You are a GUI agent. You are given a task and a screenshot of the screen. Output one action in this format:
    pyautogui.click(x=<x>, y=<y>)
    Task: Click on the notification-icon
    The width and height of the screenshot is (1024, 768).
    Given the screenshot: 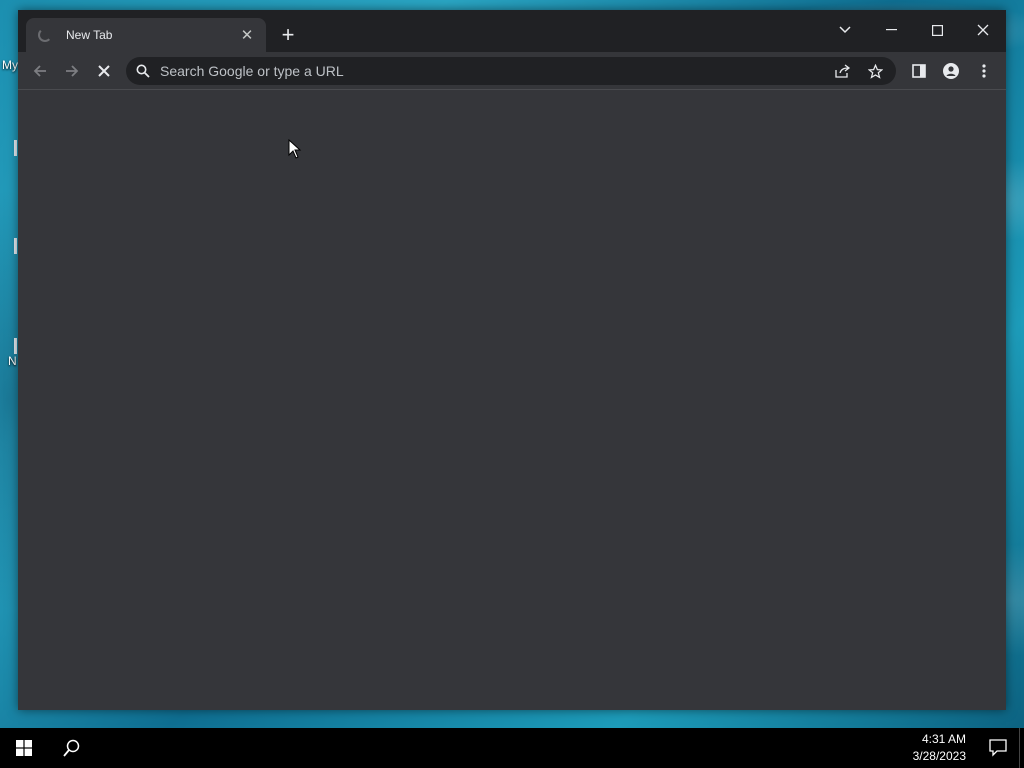 What is the action you would take?
    pyautogui.click(x=998, y=748)
    